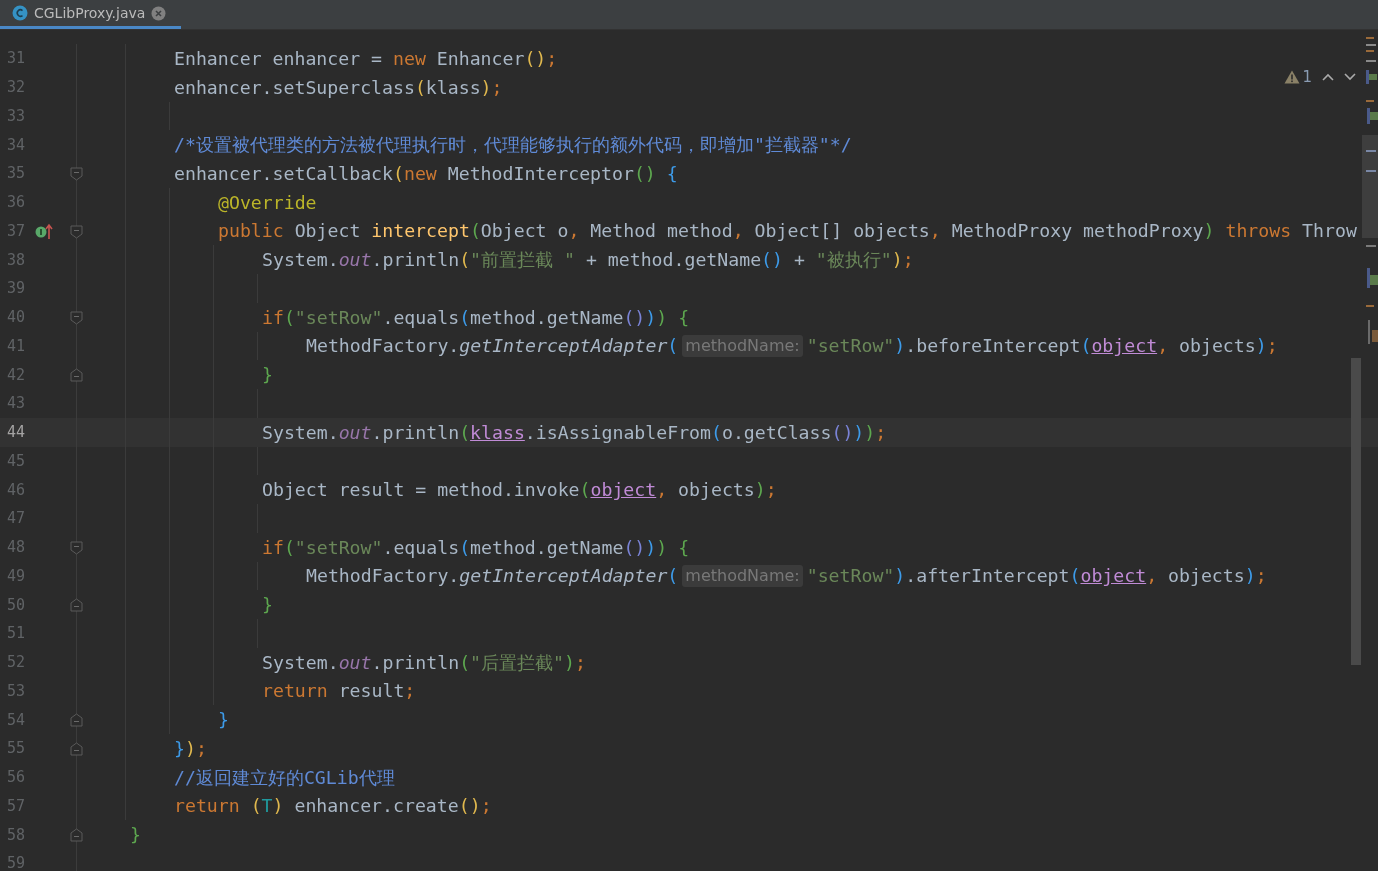 The height and width of the screenshot is (871, 1378). Describe the element at coordinates (1292, 77) in the screenshot. I see `warning-icon` at that location.